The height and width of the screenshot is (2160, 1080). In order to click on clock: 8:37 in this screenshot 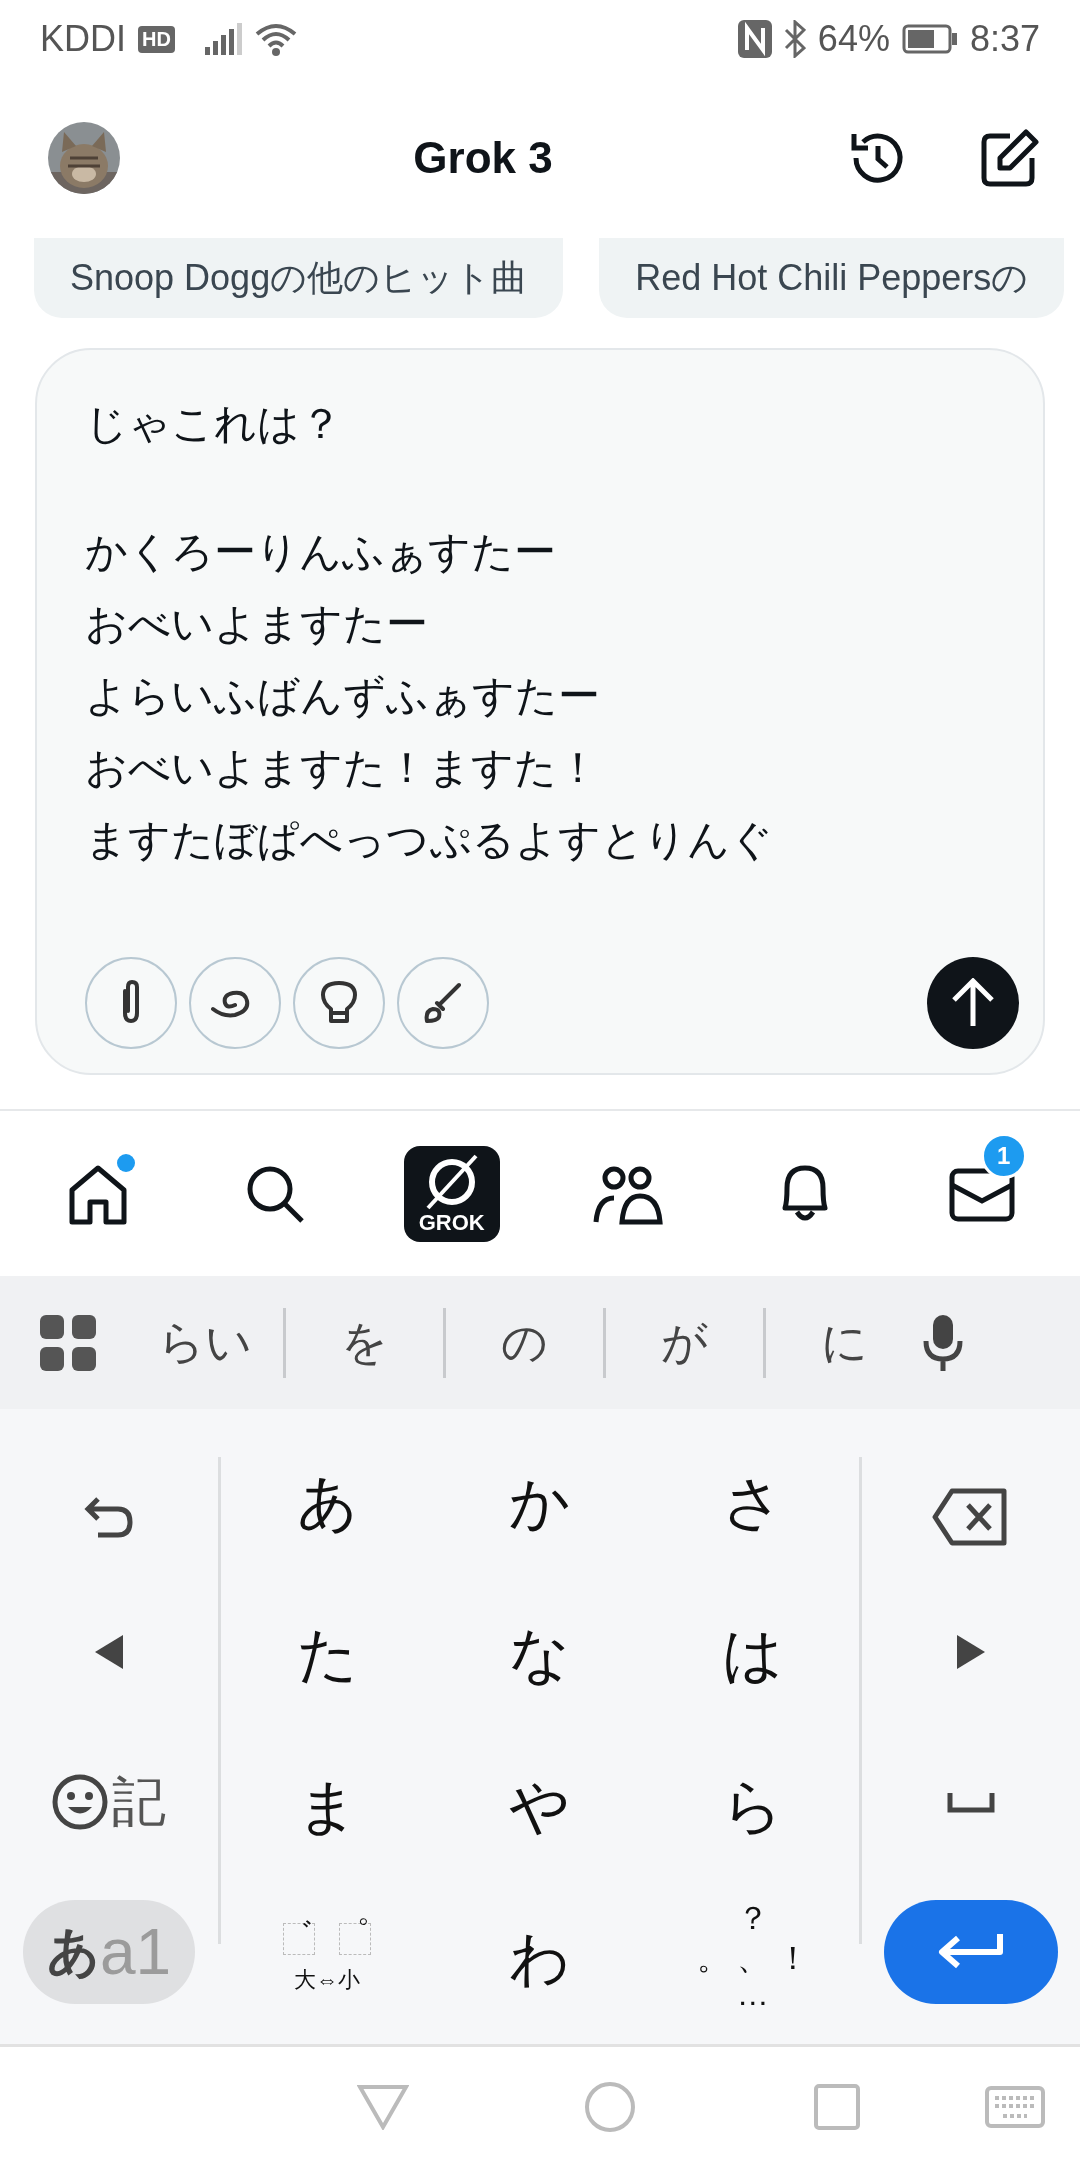, I will do `click(1004, 39)`.